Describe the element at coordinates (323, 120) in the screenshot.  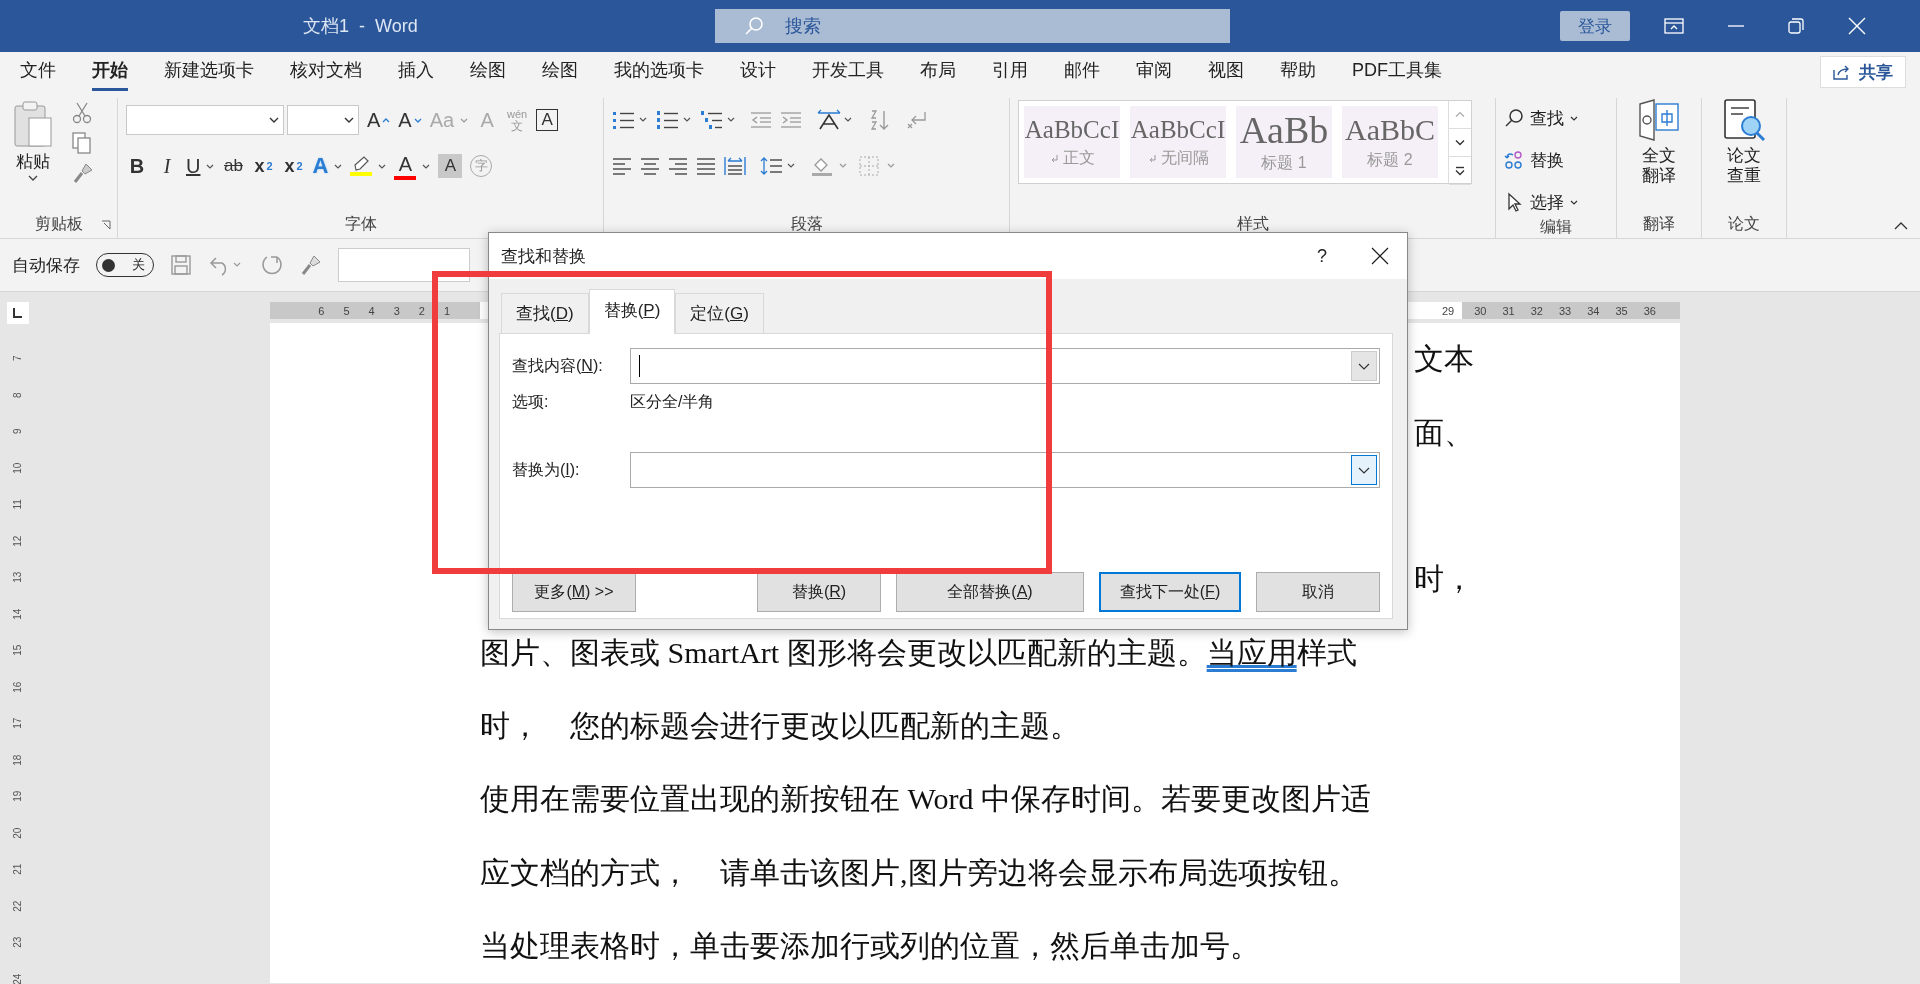
I see `font-size-field` at that location.